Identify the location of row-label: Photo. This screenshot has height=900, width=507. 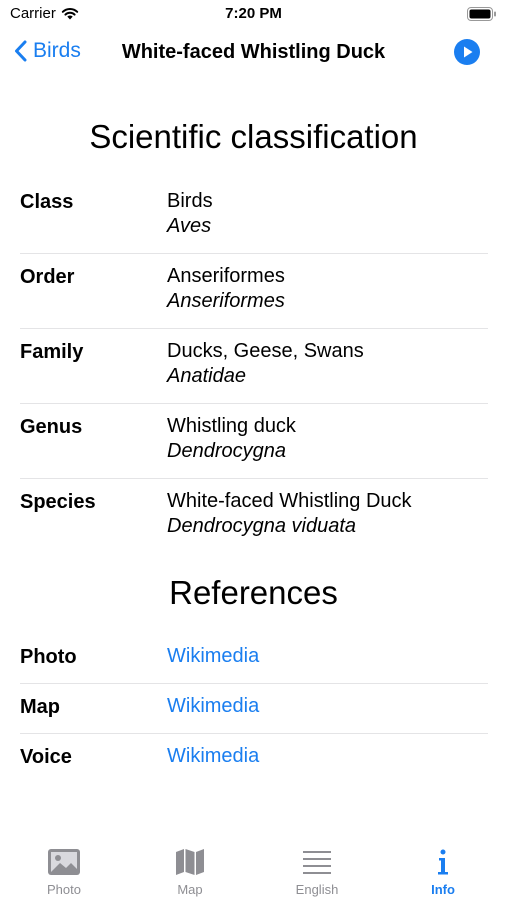
(48, 657).